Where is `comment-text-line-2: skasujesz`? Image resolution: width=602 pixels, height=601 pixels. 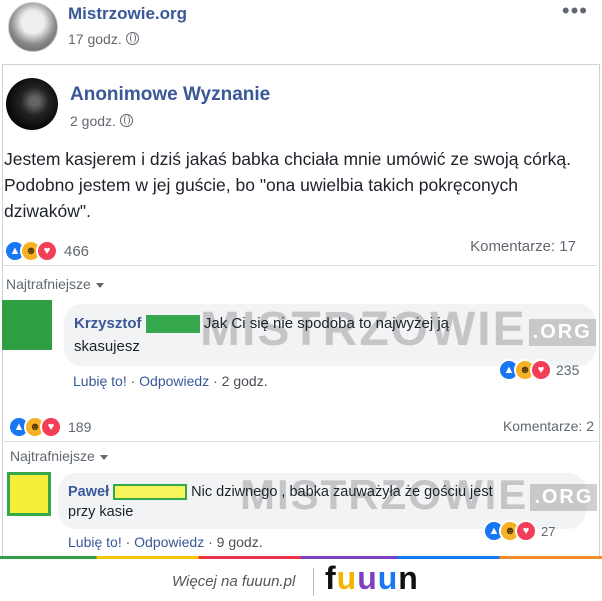
comment-text-line-2: skasujesz is located at coordinates (107, 346).